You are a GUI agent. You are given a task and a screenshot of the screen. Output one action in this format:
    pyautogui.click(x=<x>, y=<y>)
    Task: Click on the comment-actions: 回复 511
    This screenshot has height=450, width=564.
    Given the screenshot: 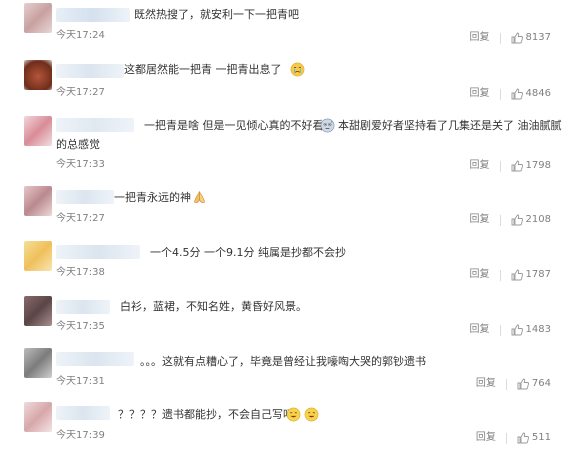 What is the action you would take?
    pyautogui.click(x=513, y=438)
    